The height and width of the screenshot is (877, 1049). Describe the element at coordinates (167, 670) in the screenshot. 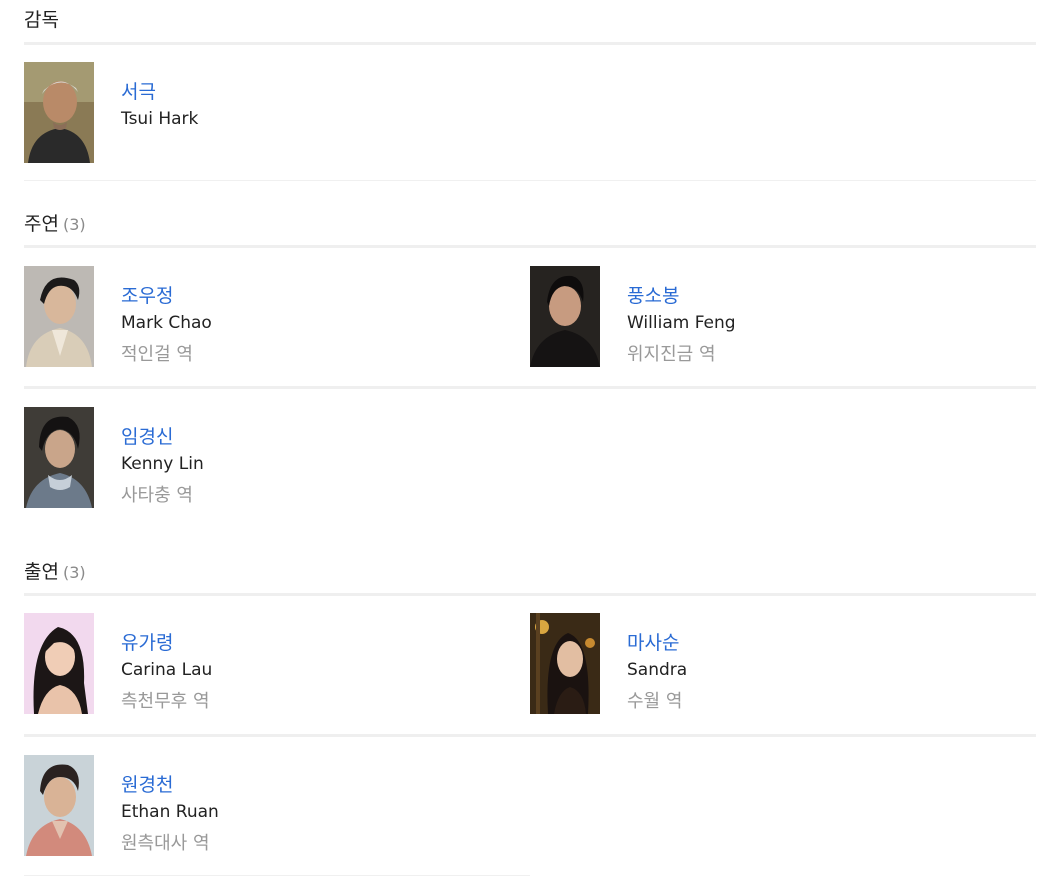

I see `person-name-english: Carina Lau` at that location.